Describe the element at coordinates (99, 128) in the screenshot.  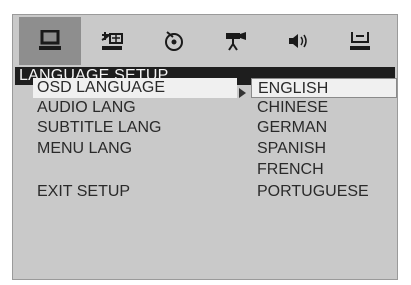
I see `menu-item-subtitle-lang: SUBTITLE LANG` at that location.